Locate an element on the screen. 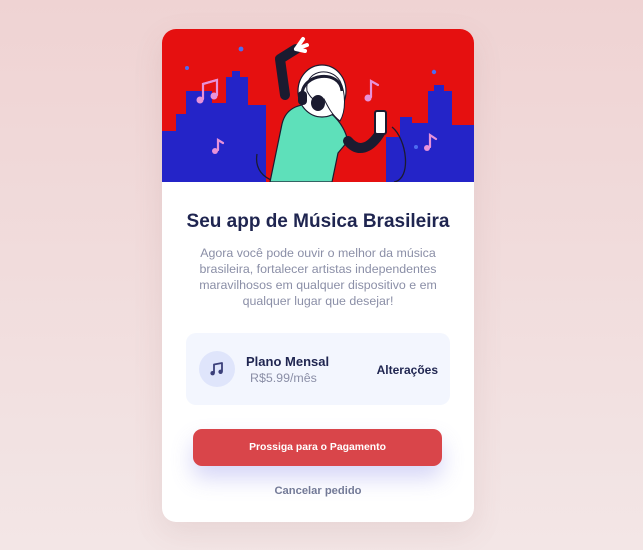 Image resolution: width=643 pixels, height=550 pixels. plan-name: Plano Mensal is located at coordinates (288, 361).